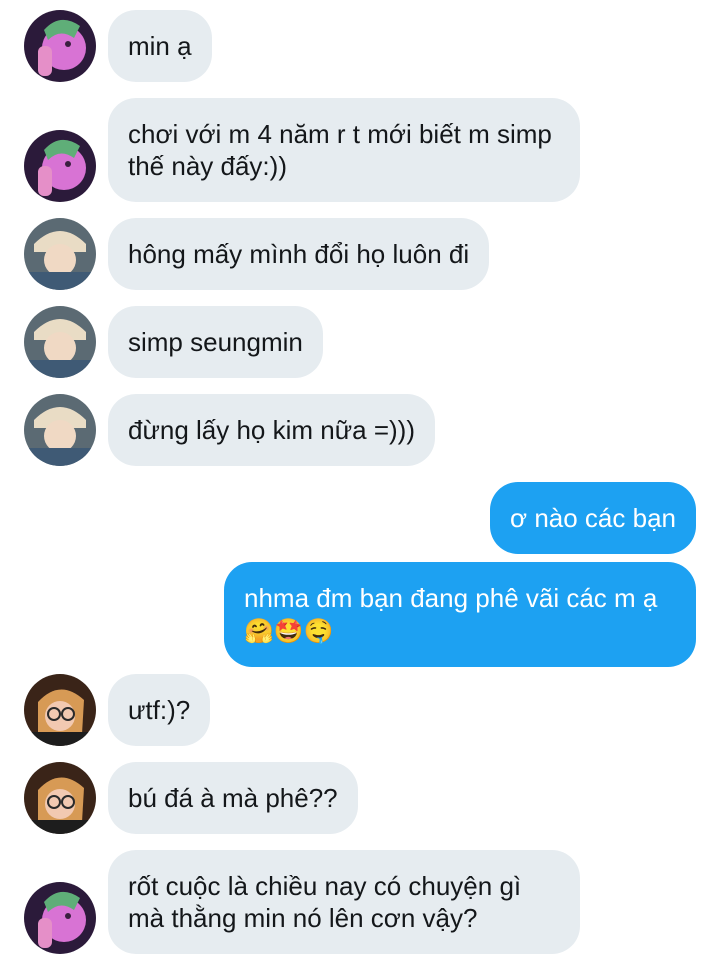 The width and height of the screenshot is (720, 964). I want to click on message-bubble-outgoing: ơ nào các bạn, so click(593, 518).